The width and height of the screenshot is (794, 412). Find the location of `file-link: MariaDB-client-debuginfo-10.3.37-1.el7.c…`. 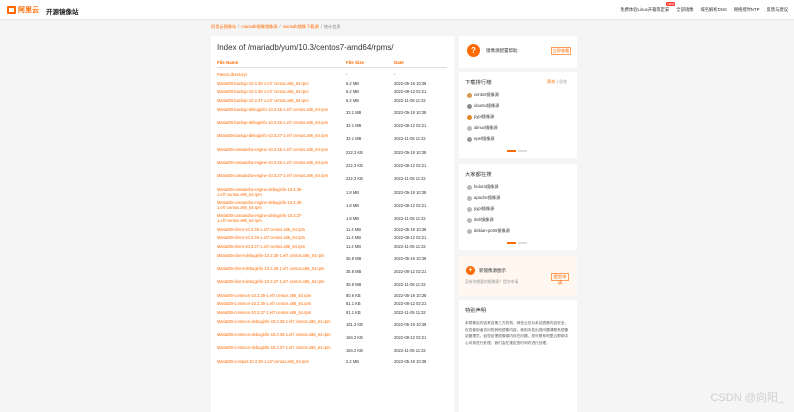

file-link: MariaDB-client-debuginfo-10.3.37-1.el7.c… is located at coordinates (281, 281).